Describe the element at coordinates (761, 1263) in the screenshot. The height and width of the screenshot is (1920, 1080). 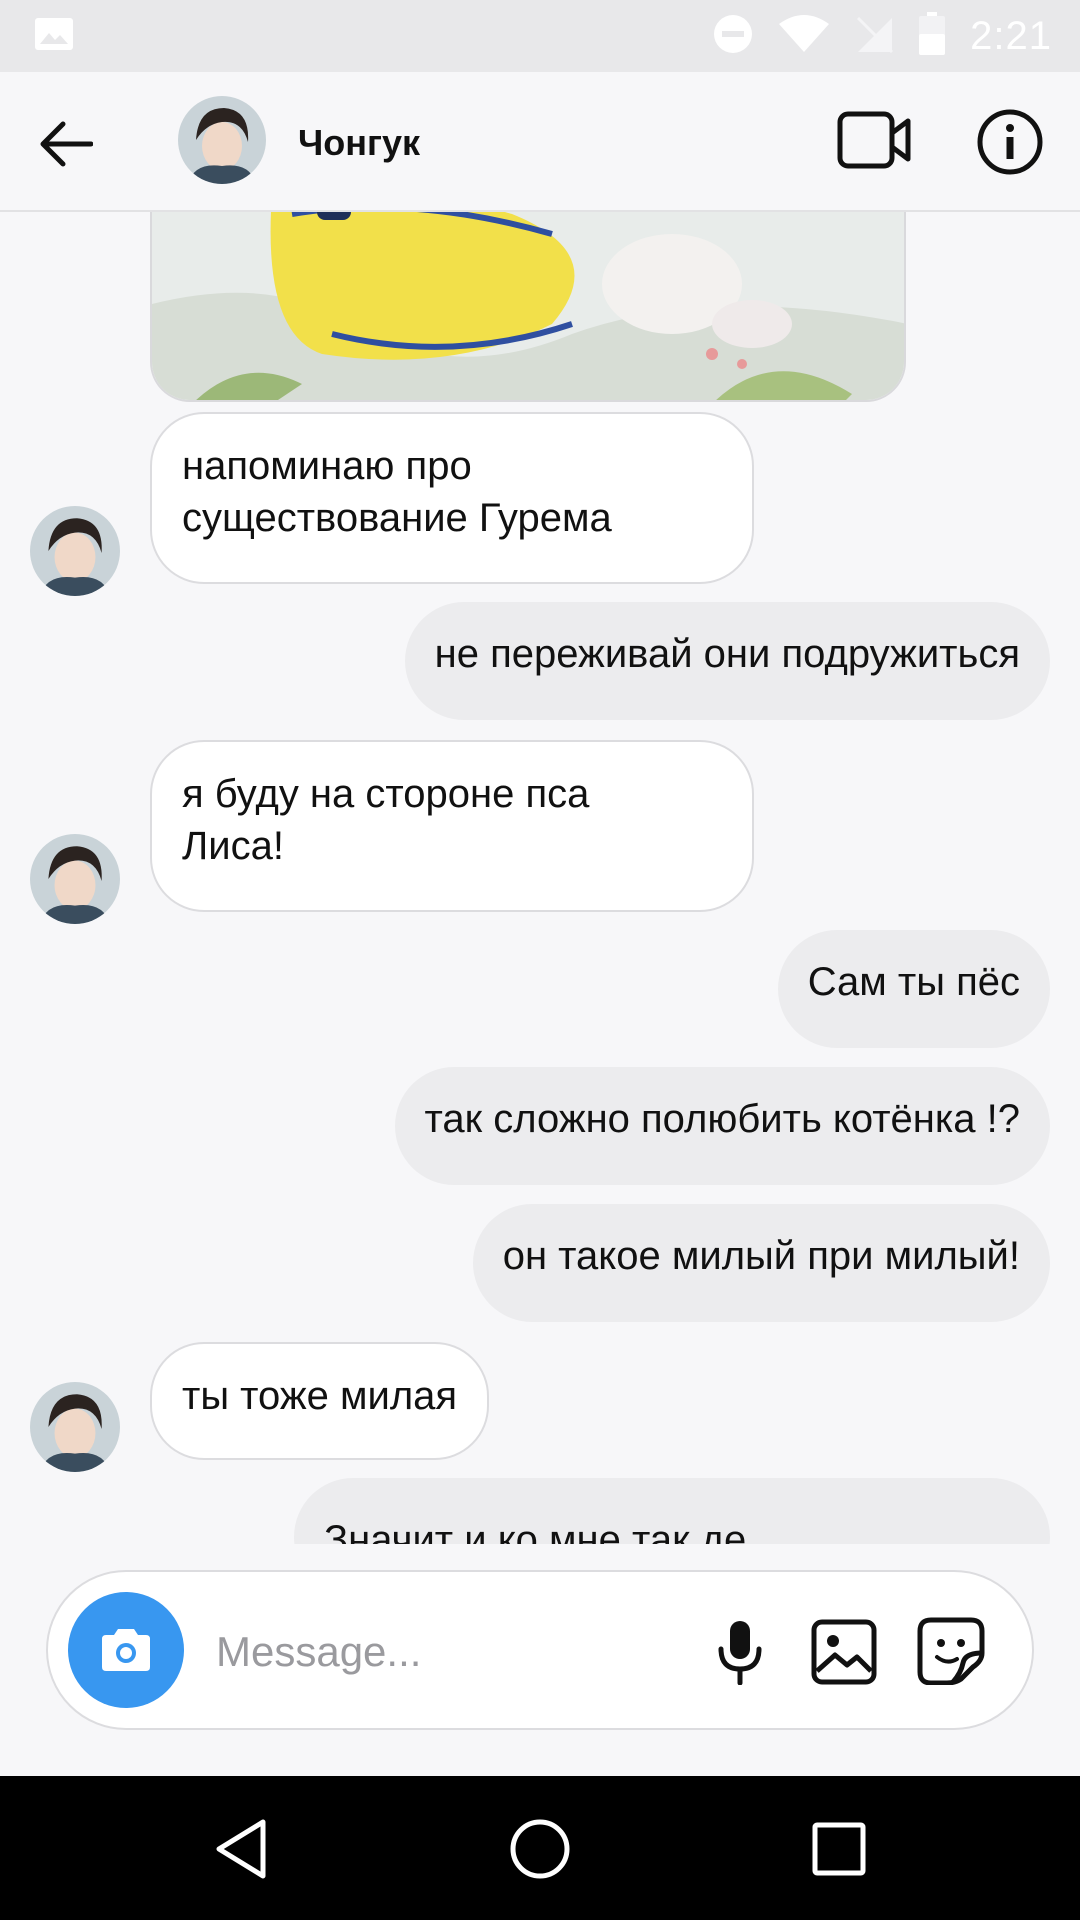
I see `outgoing-message: он такое милый при милый!` at that location.